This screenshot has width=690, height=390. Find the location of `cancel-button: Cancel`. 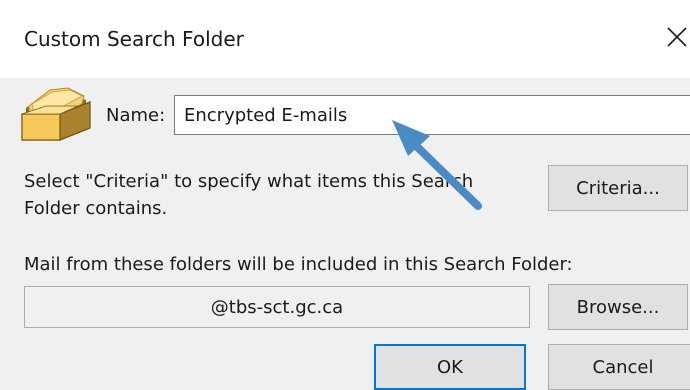

cancel-button: Cancel is located at coordinates (619, 367).